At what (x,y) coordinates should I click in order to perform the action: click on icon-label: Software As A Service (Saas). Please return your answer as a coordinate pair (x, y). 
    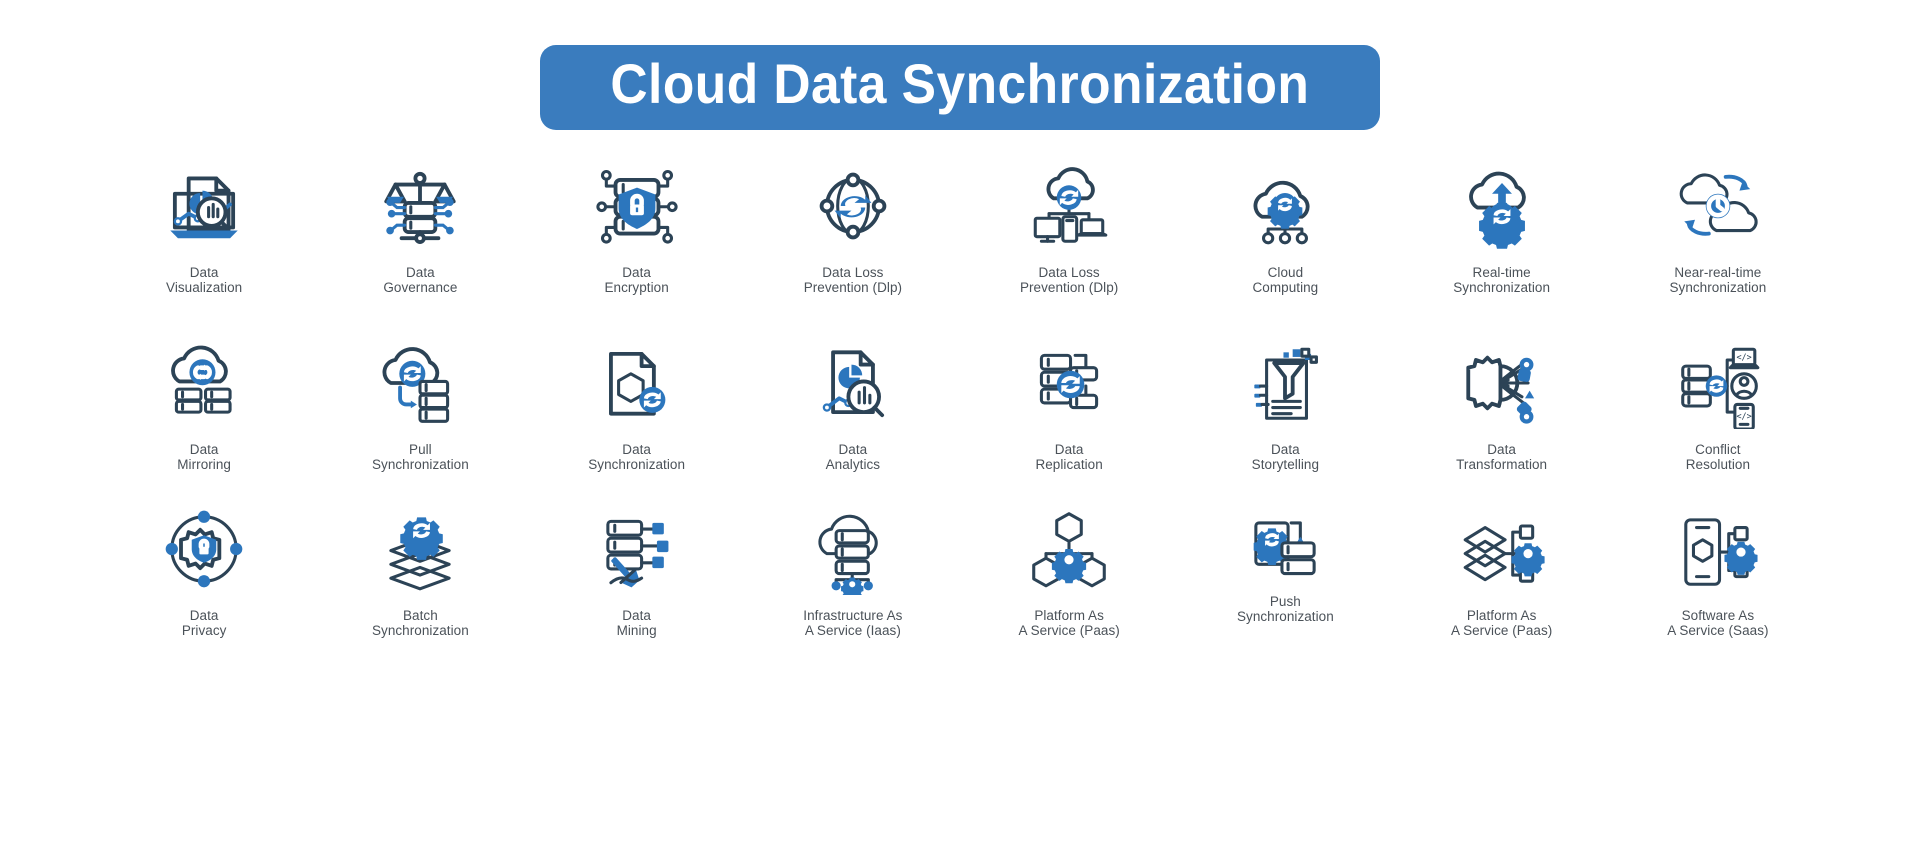
    Looking at the image, I should click on (1717, 623).